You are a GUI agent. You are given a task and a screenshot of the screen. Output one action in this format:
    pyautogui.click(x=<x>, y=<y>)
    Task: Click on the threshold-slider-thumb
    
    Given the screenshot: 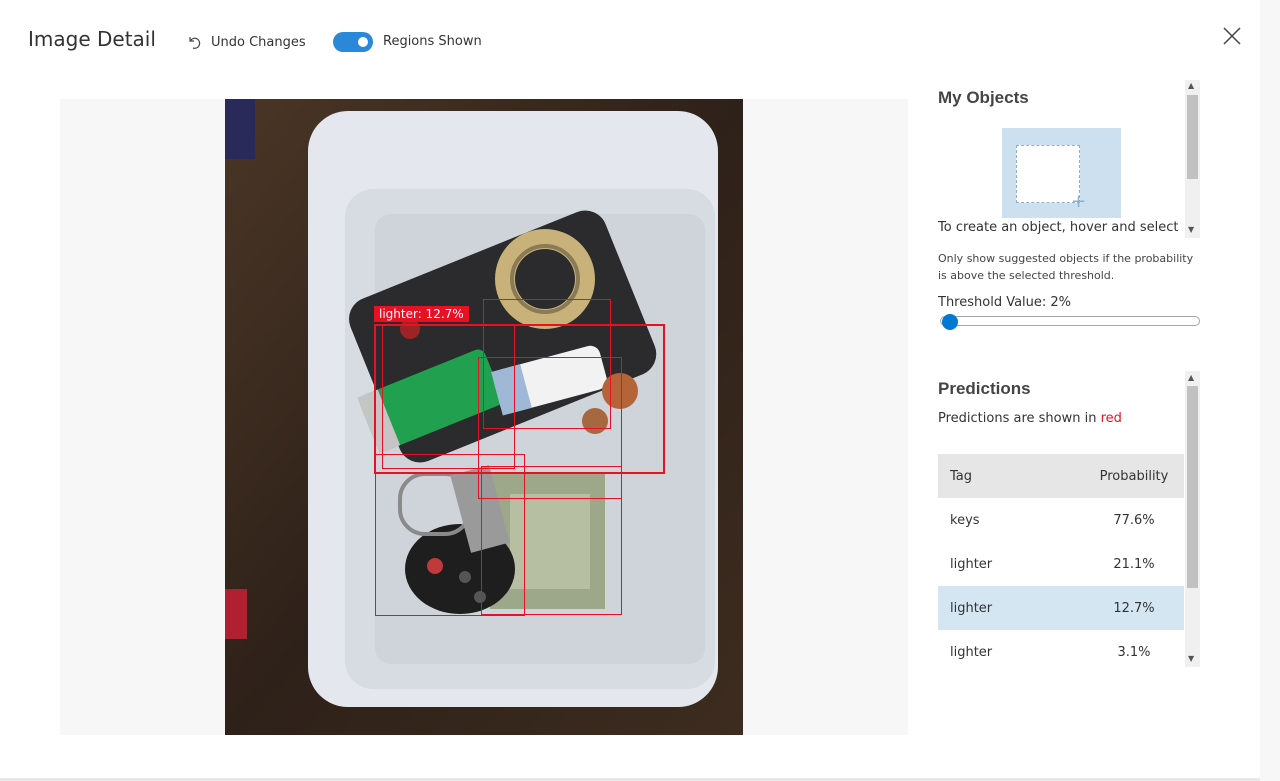 What is the action you would take?
    pyautogui.click(x=950, y=322)
    